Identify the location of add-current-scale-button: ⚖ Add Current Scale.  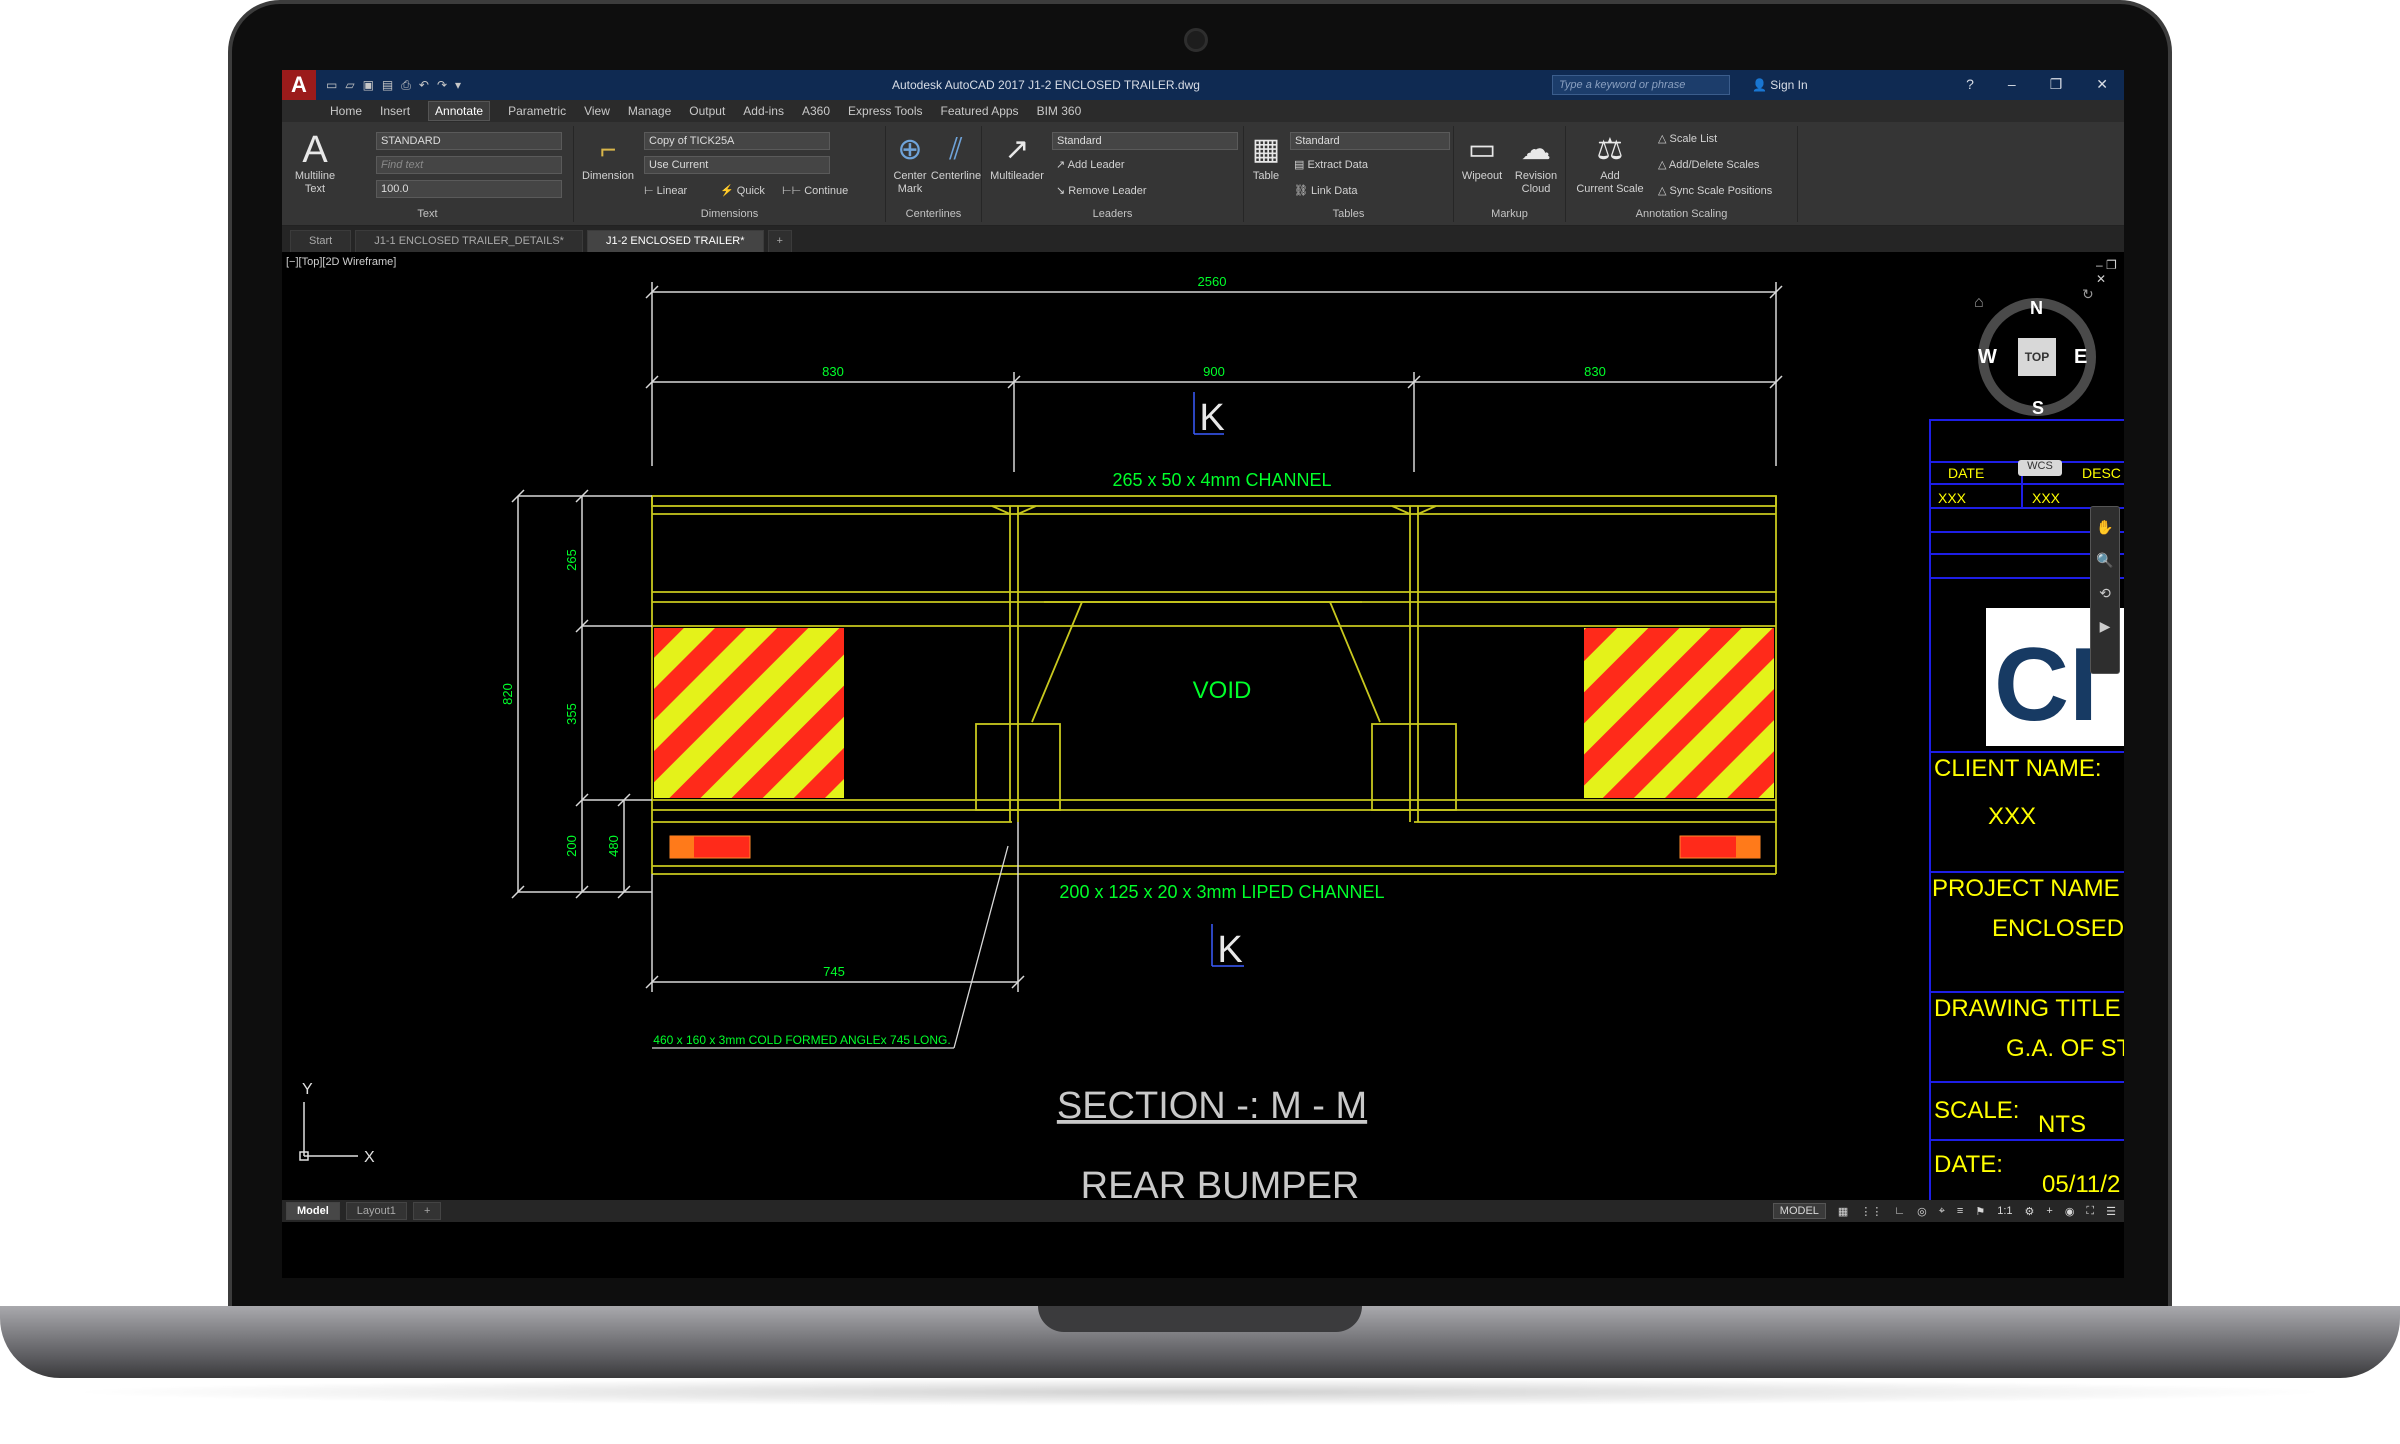
(1610, 163).